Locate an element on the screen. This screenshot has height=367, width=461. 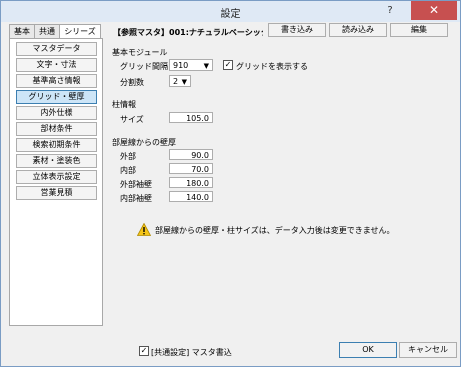
sidebar-item-master-data: マスタデータ is located at coordinates (56, 49).